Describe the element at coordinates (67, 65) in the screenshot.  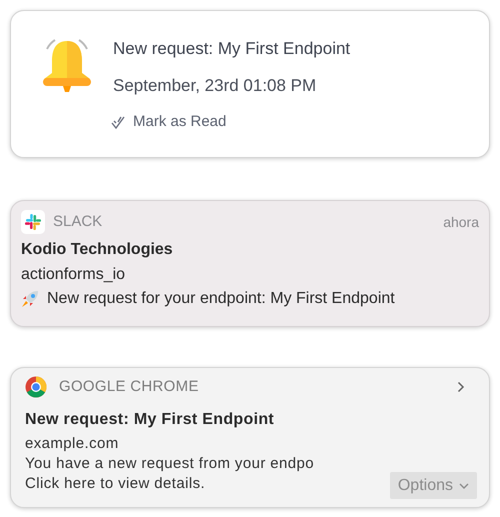
I see `bell-icon` at that location.